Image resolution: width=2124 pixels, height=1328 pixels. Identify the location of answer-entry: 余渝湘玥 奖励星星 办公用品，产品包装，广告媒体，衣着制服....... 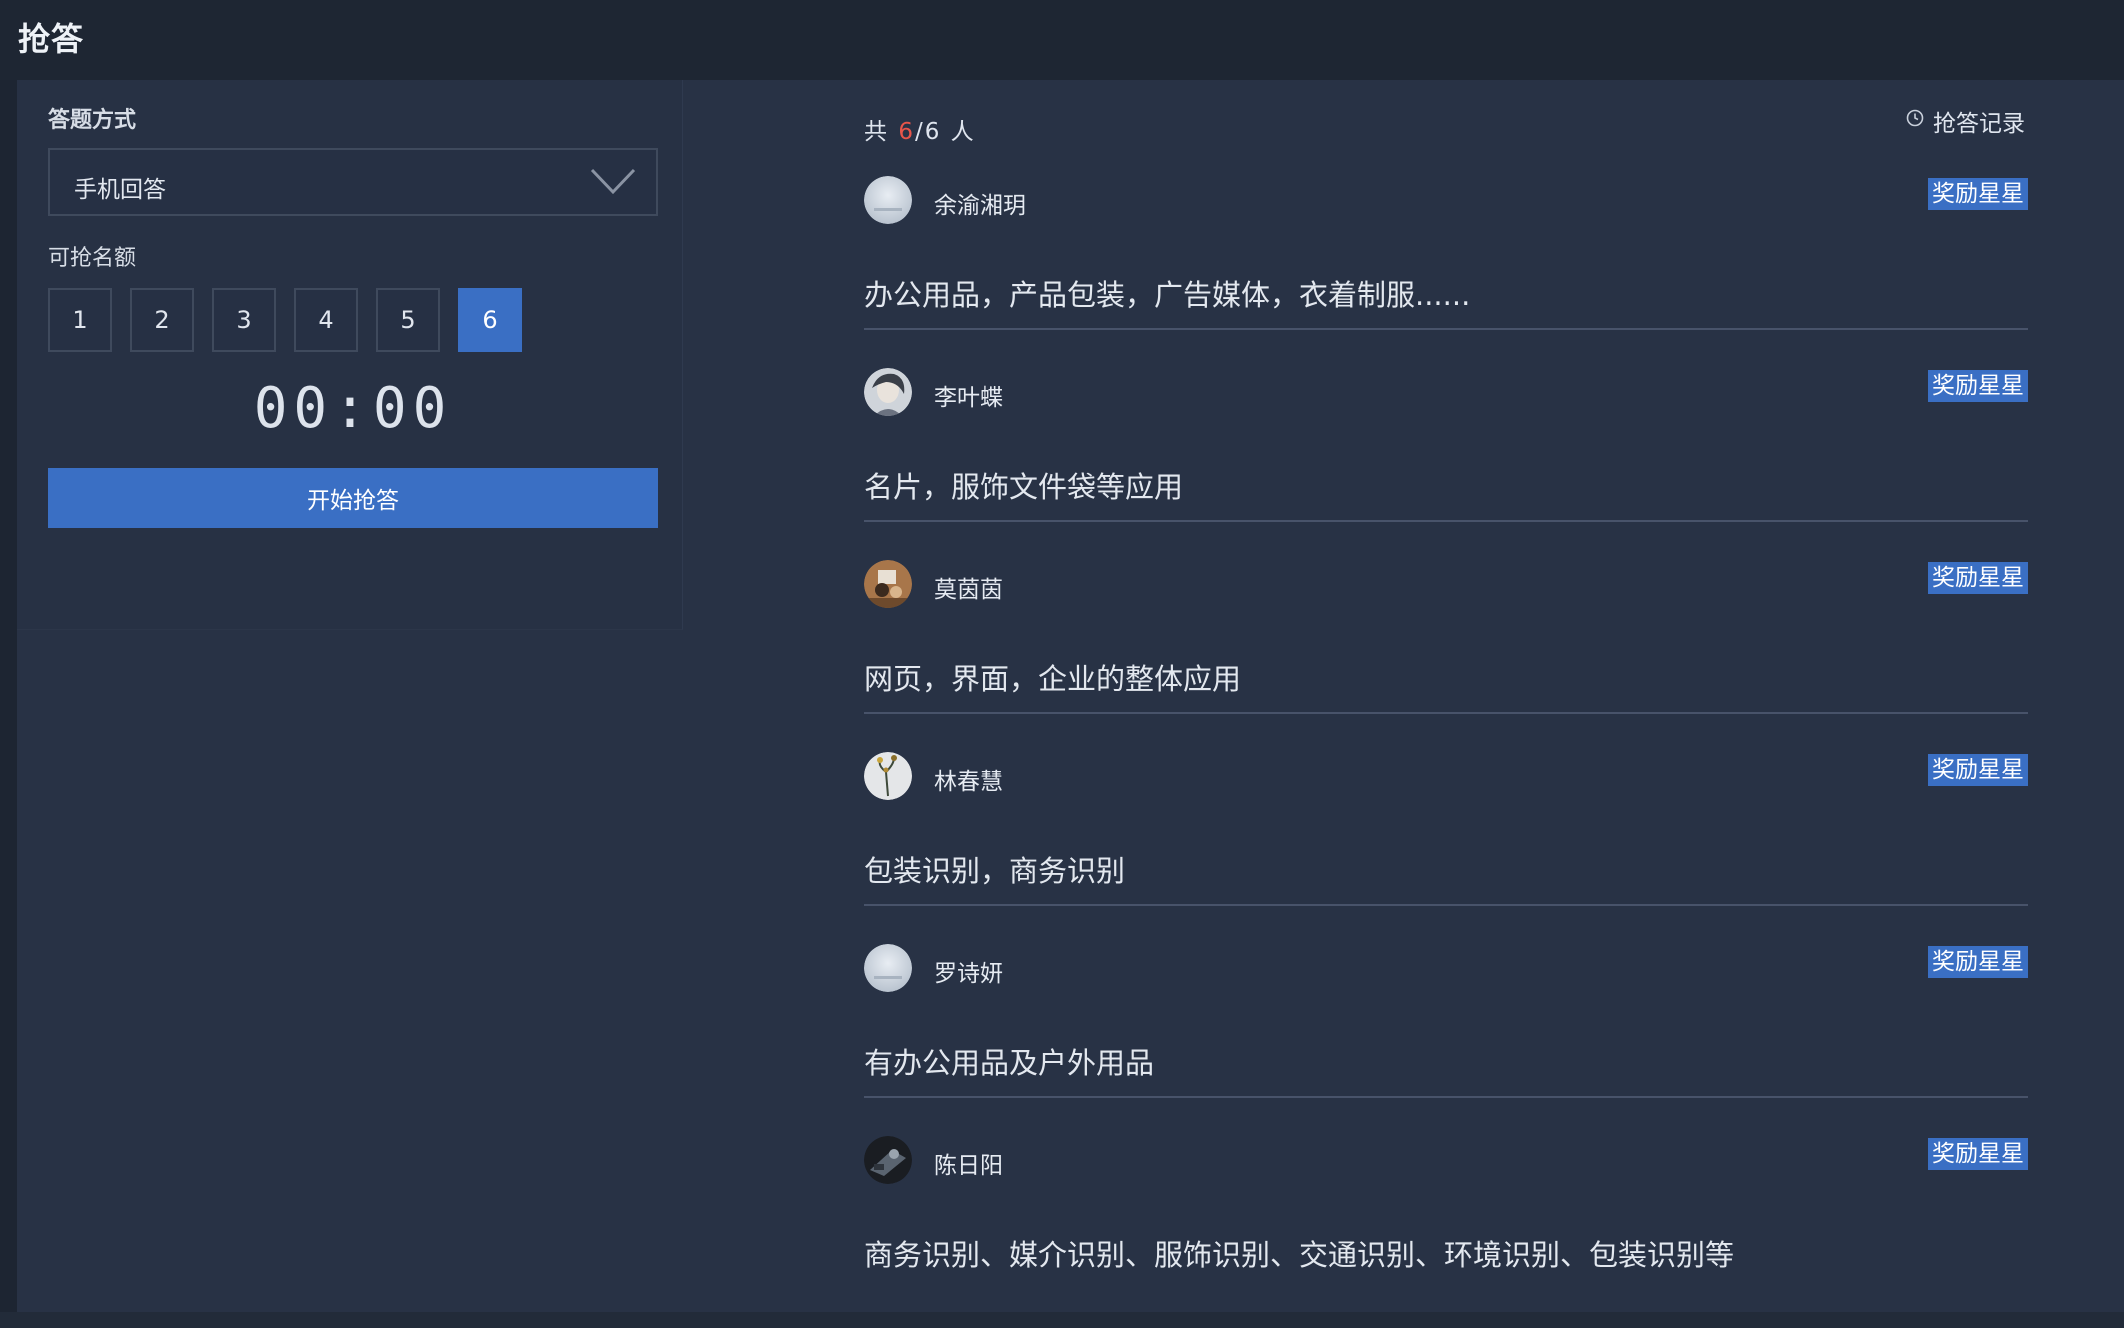
(1446, 272).